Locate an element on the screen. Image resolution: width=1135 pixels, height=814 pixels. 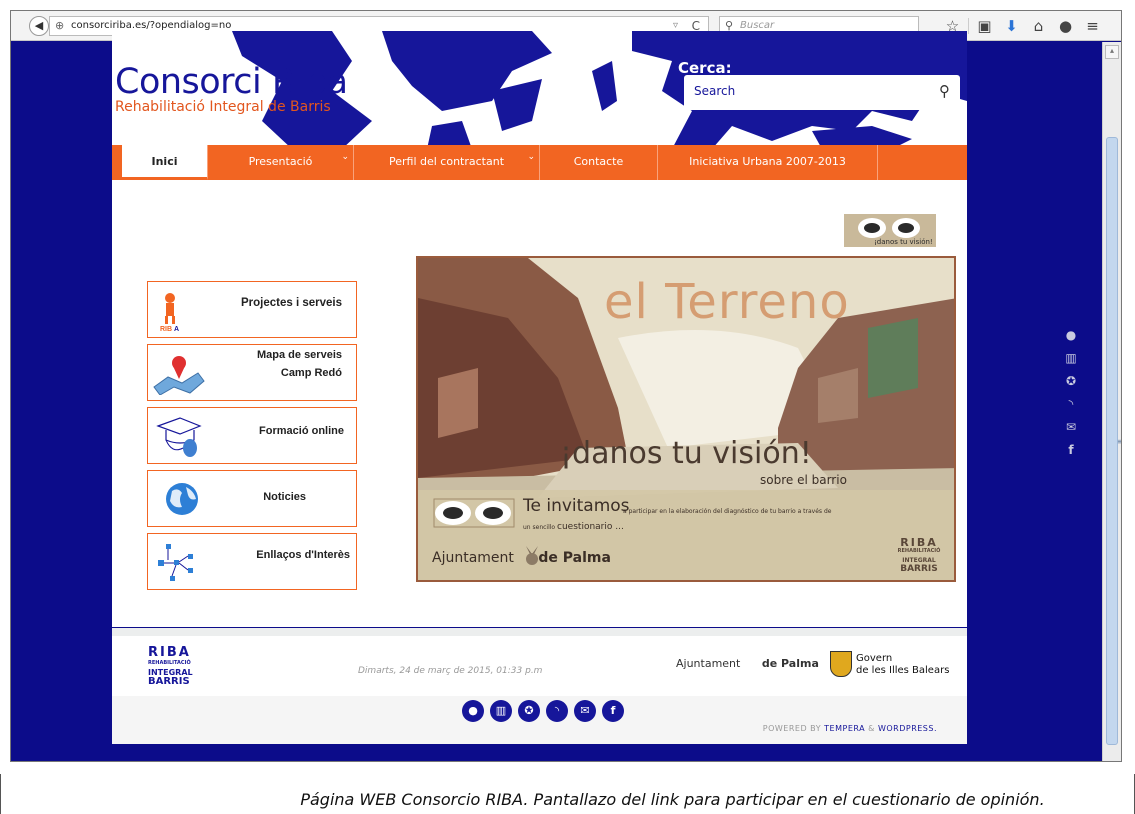
sidebar-item-label: Formació online is located at coordinates (301, 431).